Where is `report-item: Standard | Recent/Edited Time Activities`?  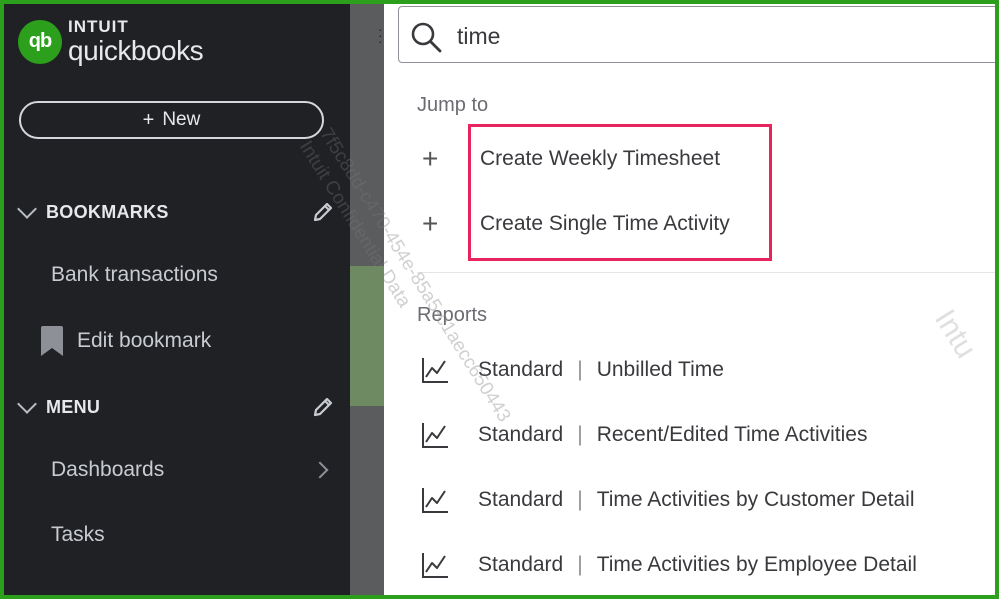 report-item: Standard | Recent/Edited Time Activities is located at coordinates (707, 435).